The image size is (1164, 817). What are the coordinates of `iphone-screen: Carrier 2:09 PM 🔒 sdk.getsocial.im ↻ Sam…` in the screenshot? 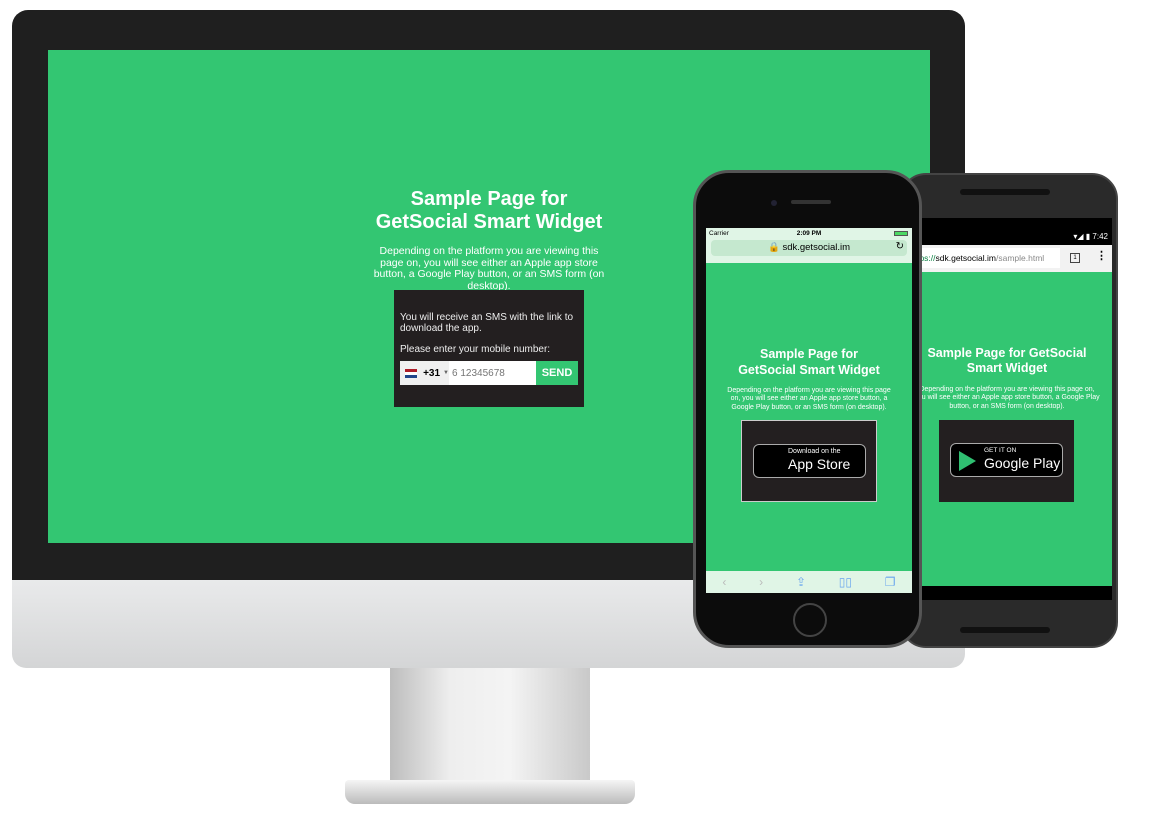 It's located at (809, 410).